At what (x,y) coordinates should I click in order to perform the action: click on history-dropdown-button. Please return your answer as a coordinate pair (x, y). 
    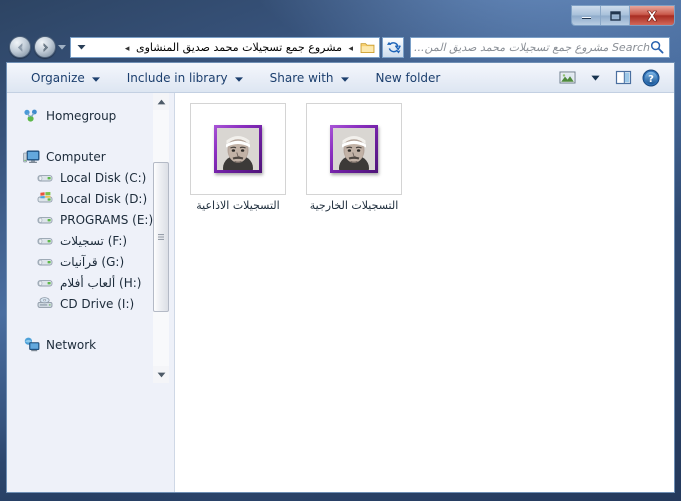
    Looking at the image, I should click on (62, 47).